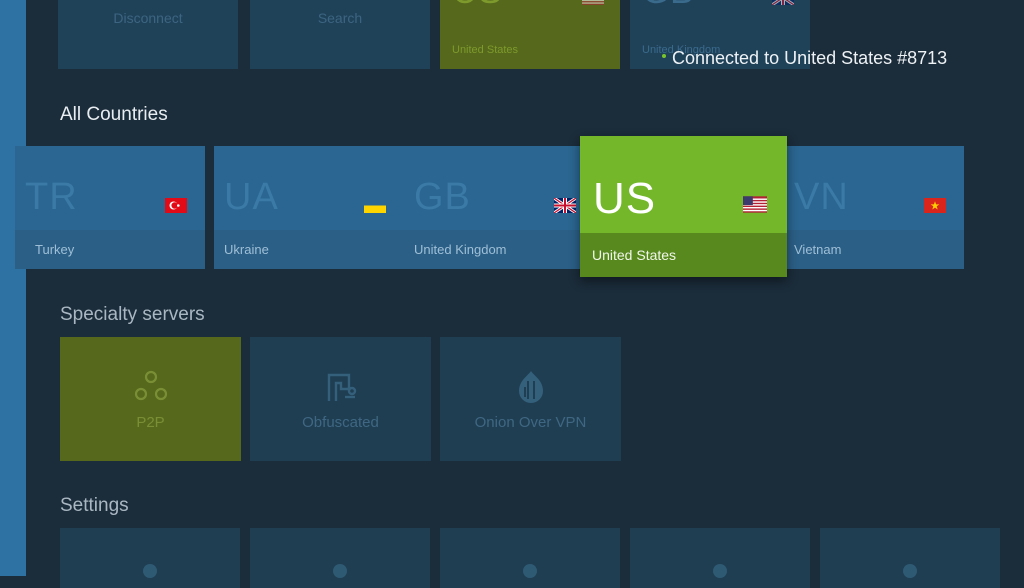 The image size is (1024, 588). What do you see at coordinates (246, 249) in the screenshot?
I see `country-name: Ukraine` at bounding box center [246, 249].